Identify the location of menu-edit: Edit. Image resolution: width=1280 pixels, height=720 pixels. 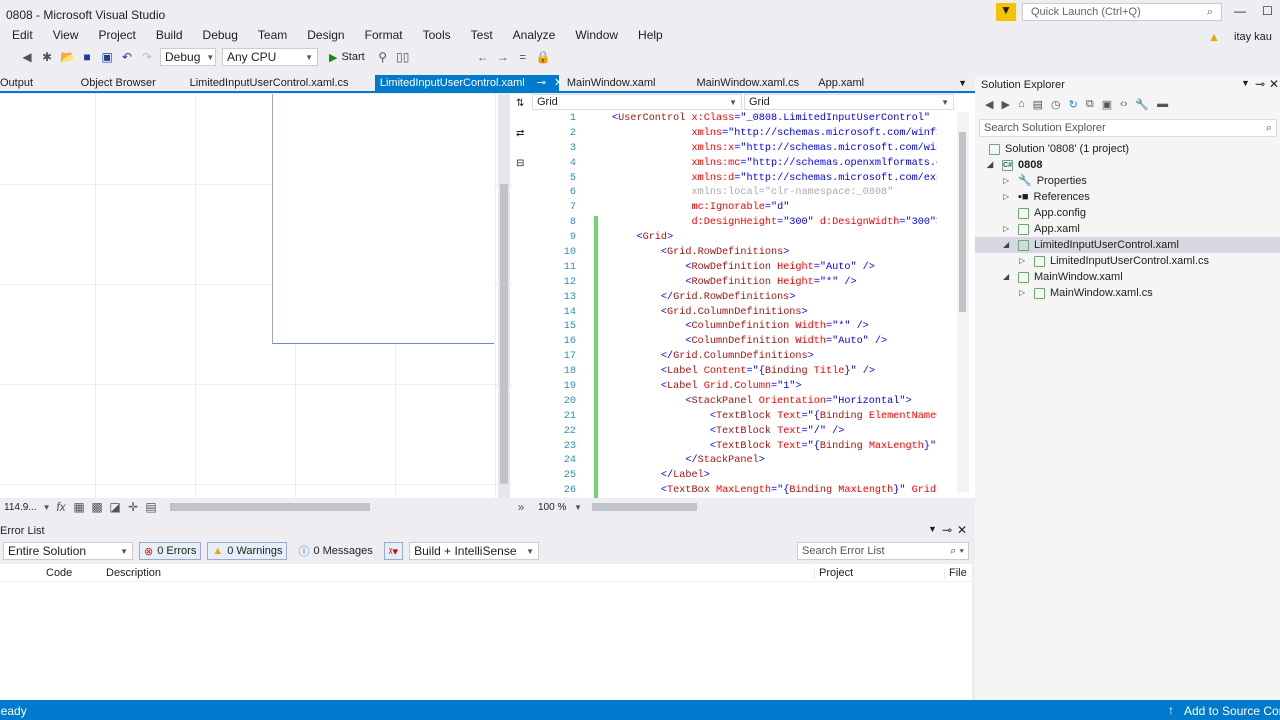
(21, 36).